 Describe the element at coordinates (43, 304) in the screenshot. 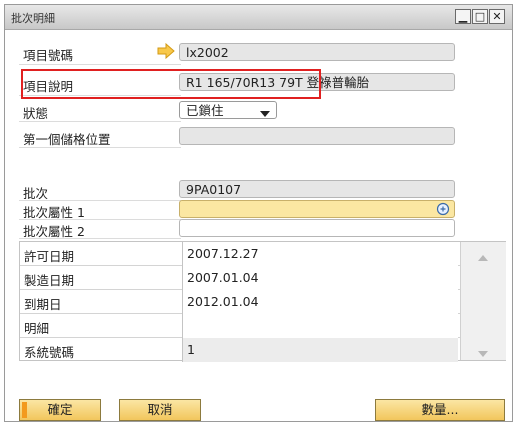

I see `expiry-date-label: 到期日` at that location.